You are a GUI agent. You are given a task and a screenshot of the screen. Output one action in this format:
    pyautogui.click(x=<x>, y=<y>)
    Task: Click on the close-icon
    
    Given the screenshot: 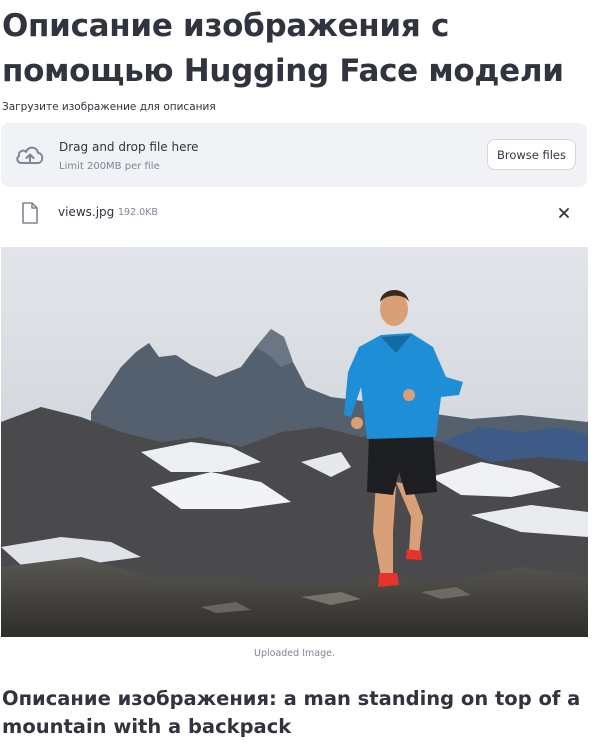 What is the action you would take?
    pyautogui.click(x=564, y=213)
    